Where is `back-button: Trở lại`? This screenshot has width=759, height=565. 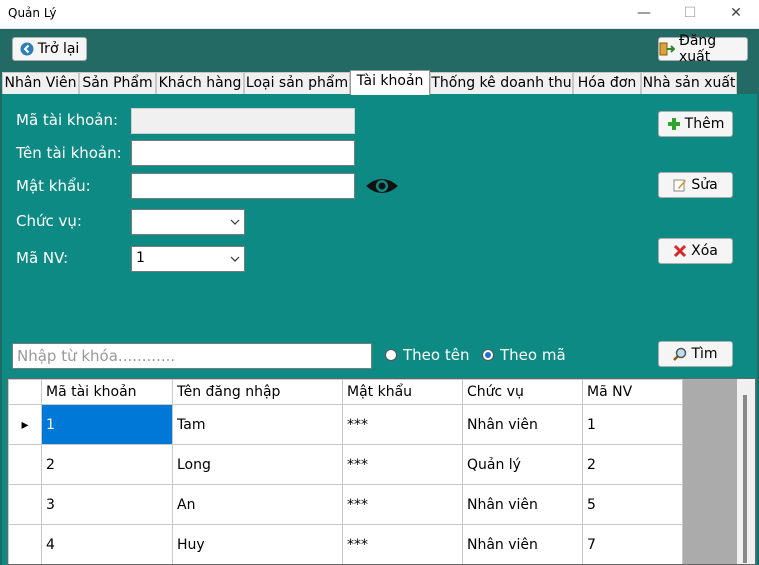 back-button: Trở lại is located at coordinates (49, 49).